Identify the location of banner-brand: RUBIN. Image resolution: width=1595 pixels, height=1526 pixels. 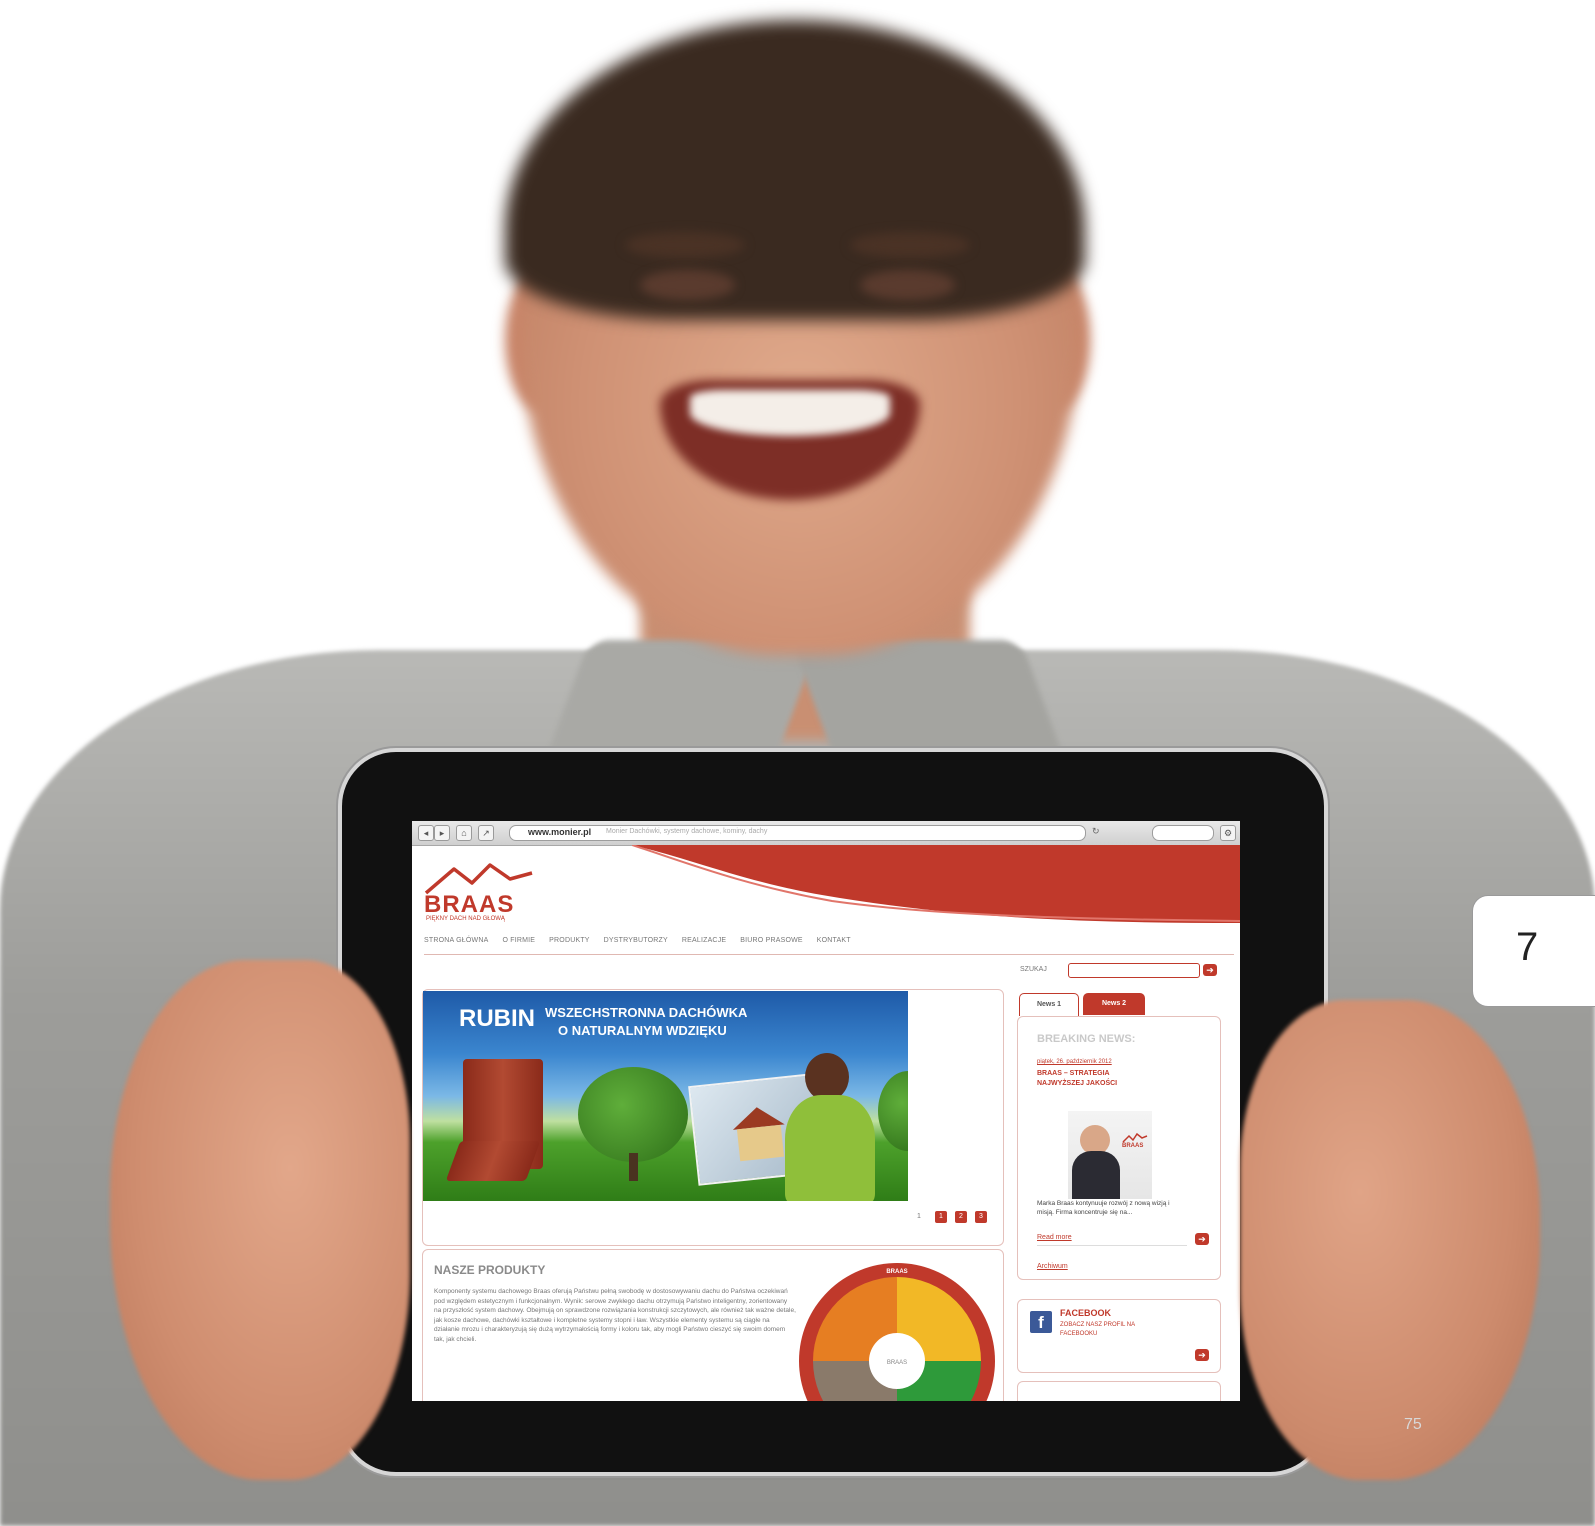
(497, 1018).